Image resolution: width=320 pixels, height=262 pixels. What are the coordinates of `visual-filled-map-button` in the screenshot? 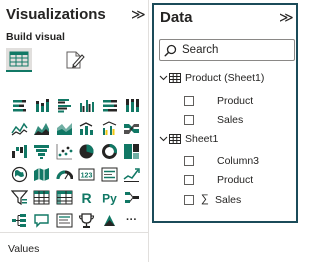 It's located at (42, 174).